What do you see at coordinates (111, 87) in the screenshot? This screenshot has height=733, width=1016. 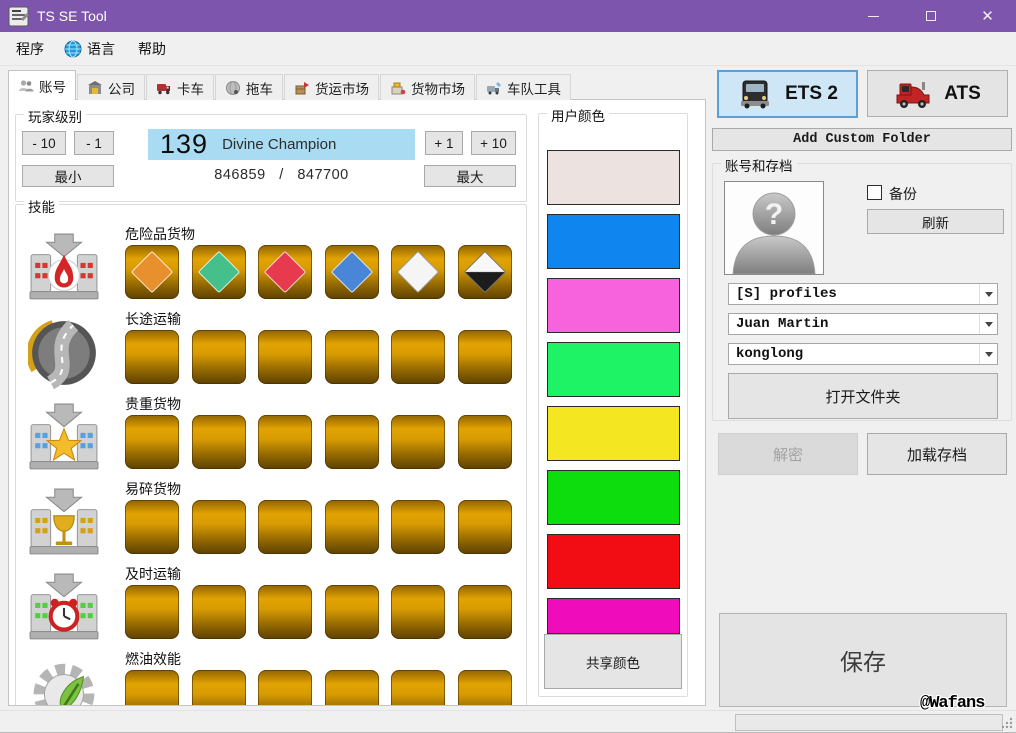 I see `tab-company: 公司` at bounding box center [111, 87].